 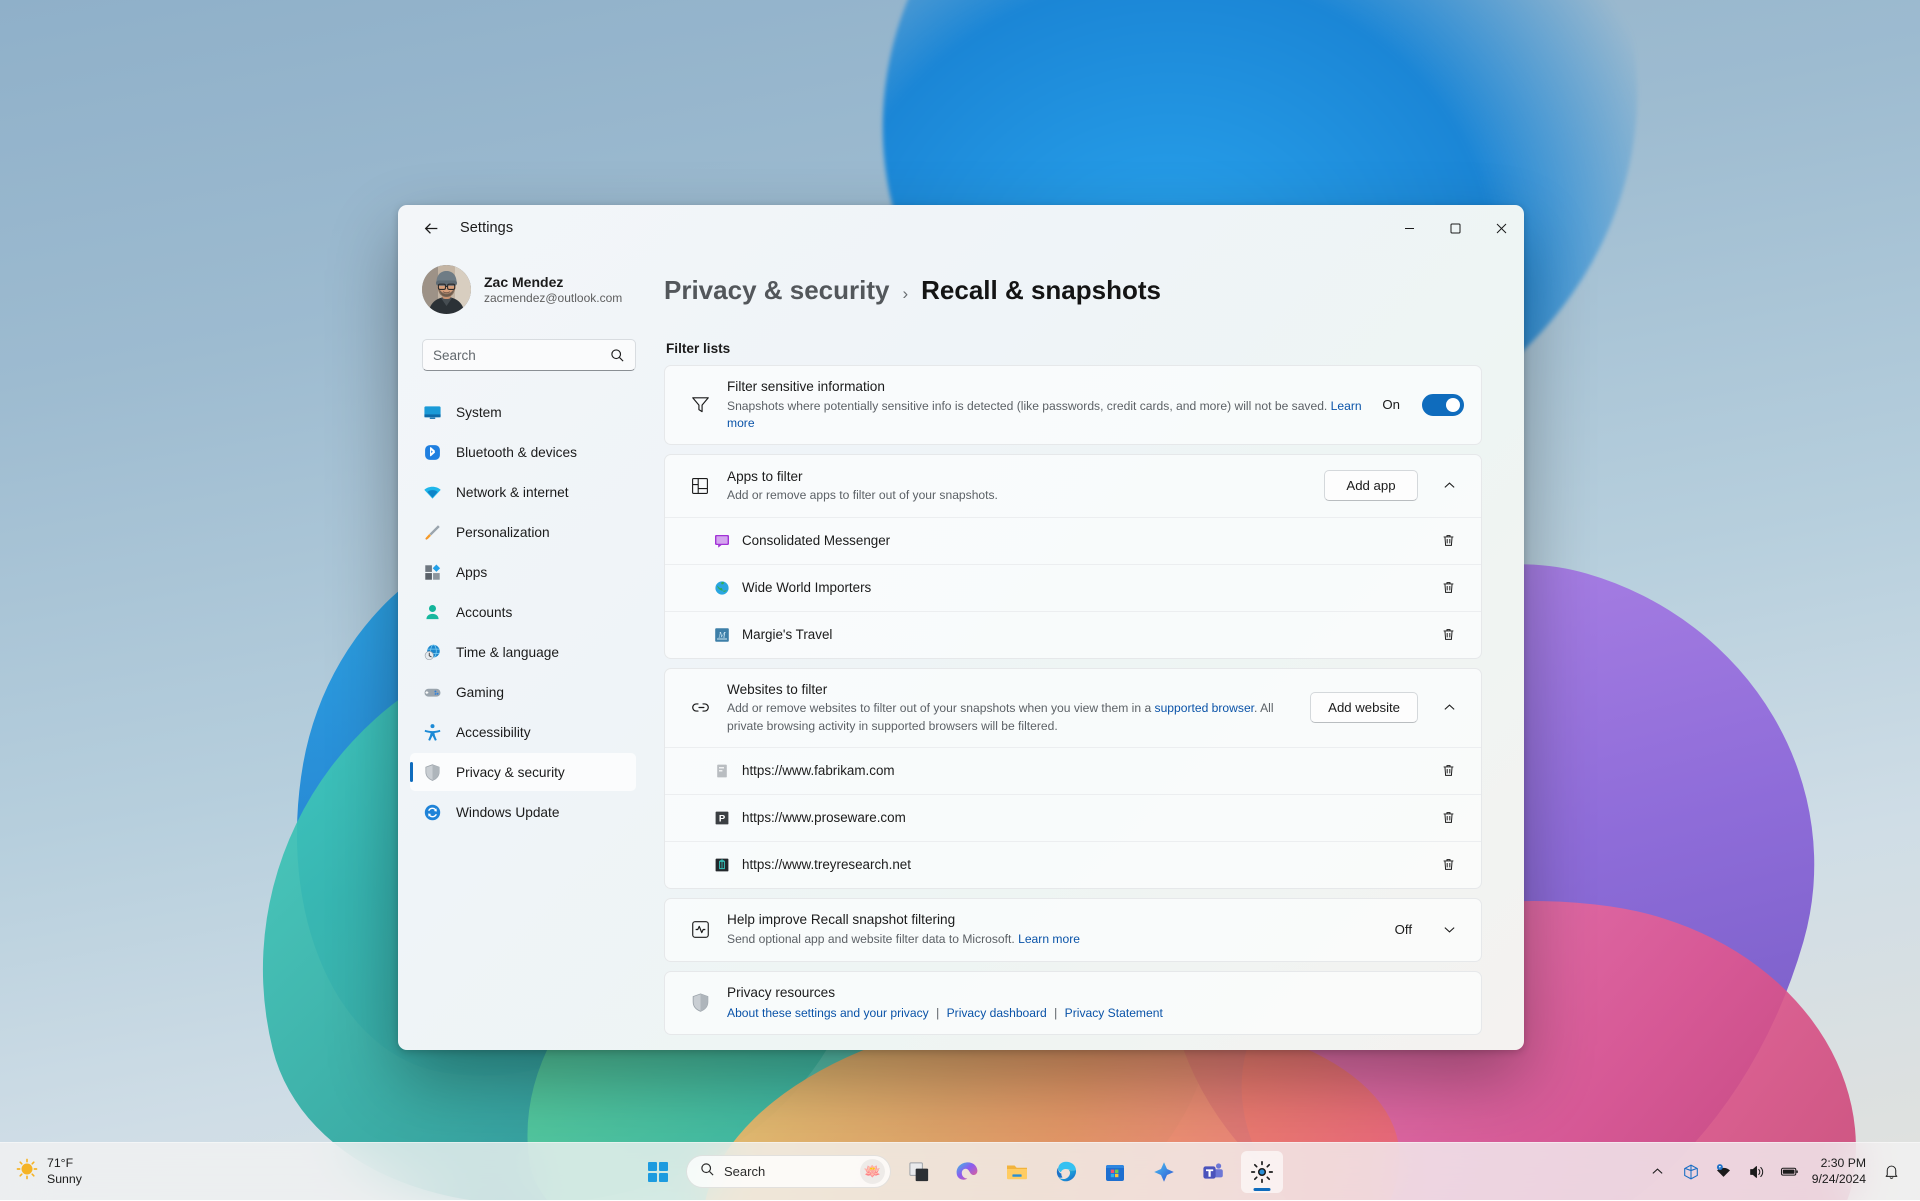 I want to click on sidebar-item-bluetooth-devices: Bluetooth & devices, so click(x=523, y=452).